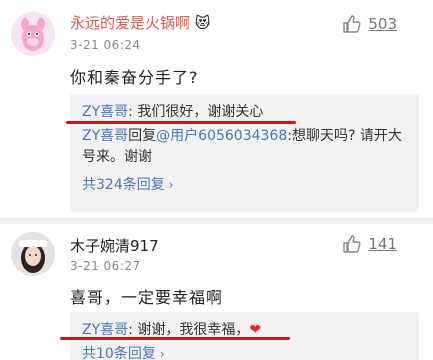 The image size is (433, 360). I want to click on total-replies-label: 共324条回复, so click(123, 185).